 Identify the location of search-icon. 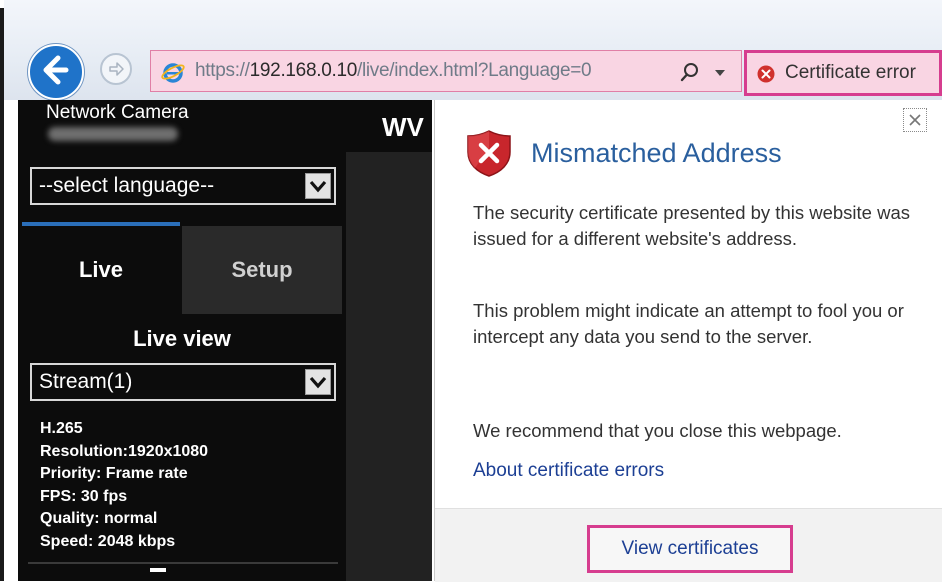
(690, 72).